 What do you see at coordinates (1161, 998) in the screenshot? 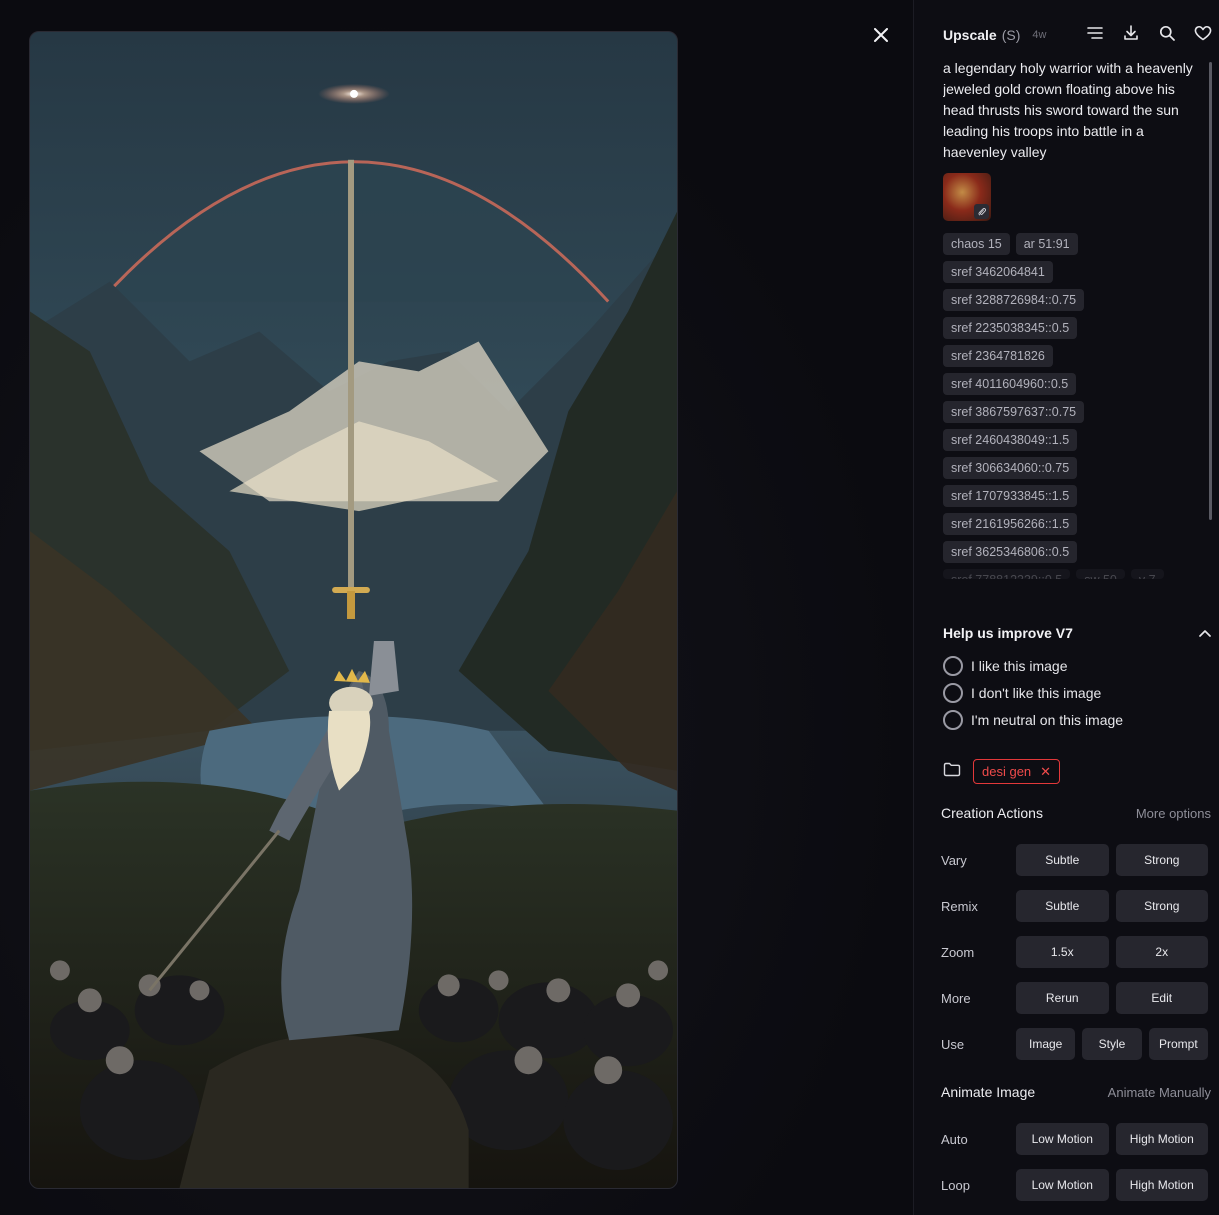
I see `more-edit-button: Edit` at bounding box center [1161, 998].